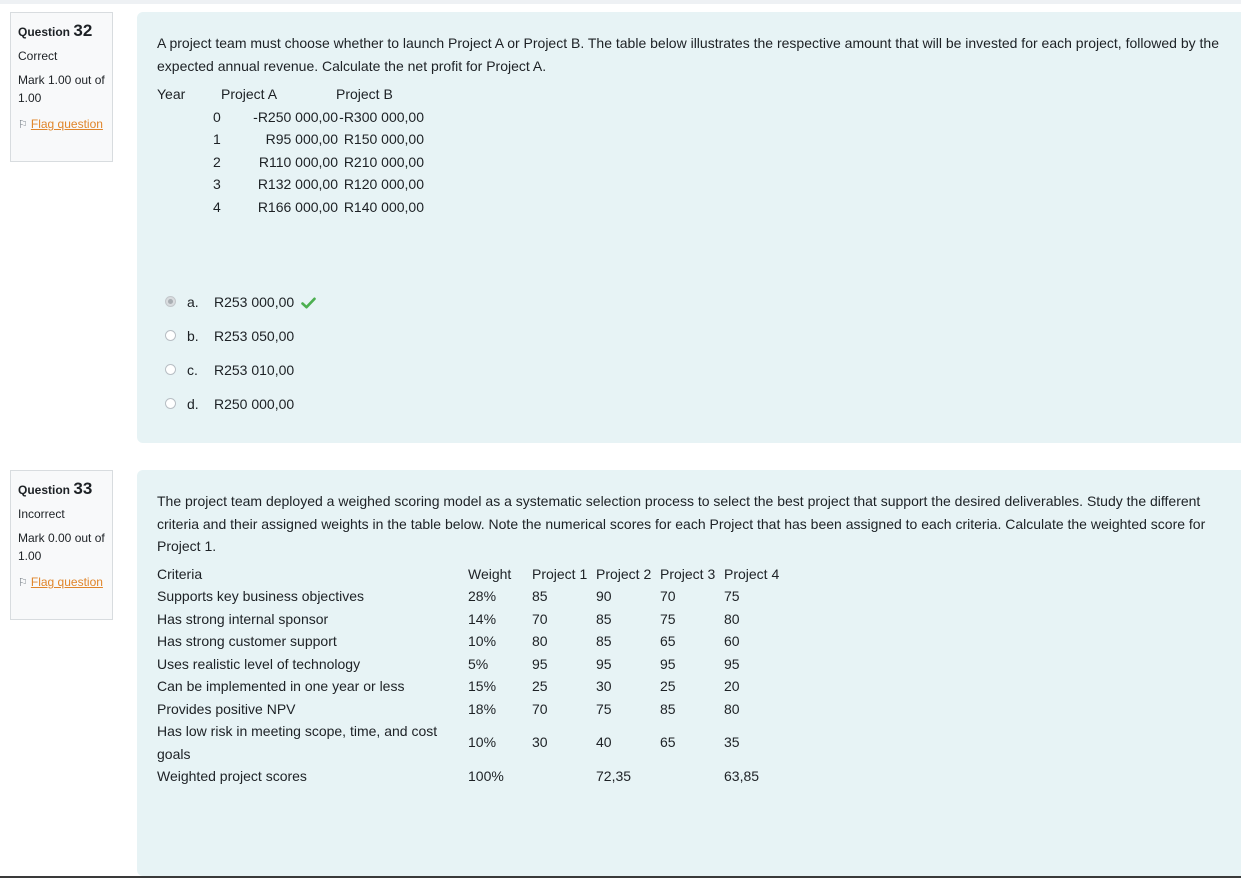 This screenshot has width=1241, height=878. I want to click on table-row: 4 R166 000,00 R140 000,00, so click(699, 207).